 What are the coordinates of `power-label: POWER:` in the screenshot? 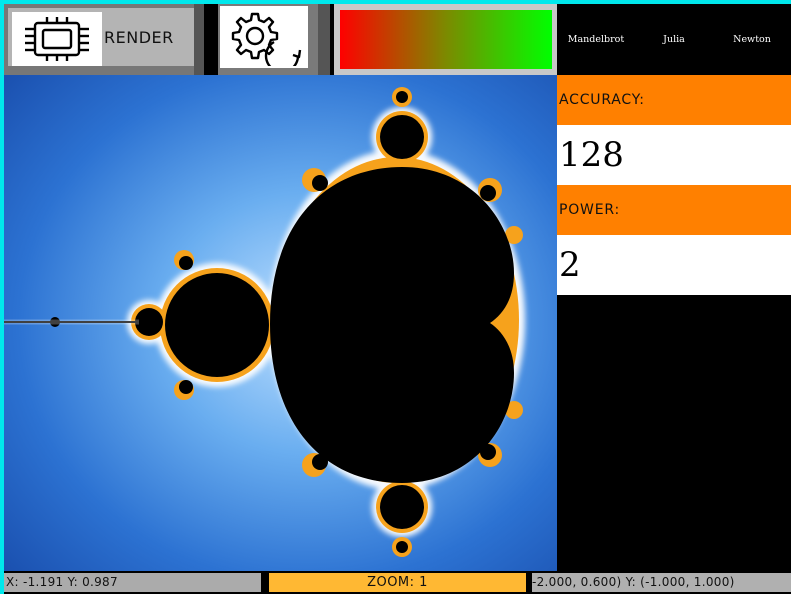 It's located at (674, 210).